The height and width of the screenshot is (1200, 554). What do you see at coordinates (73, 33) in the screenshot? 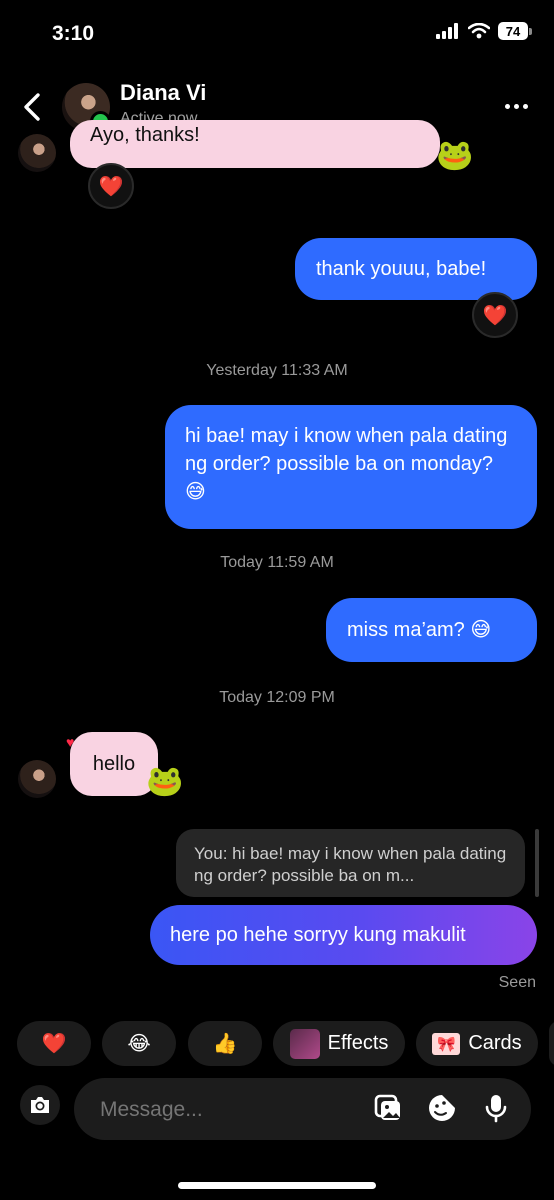
I see `status-time: 3:10` at bounding box center [73, 33].